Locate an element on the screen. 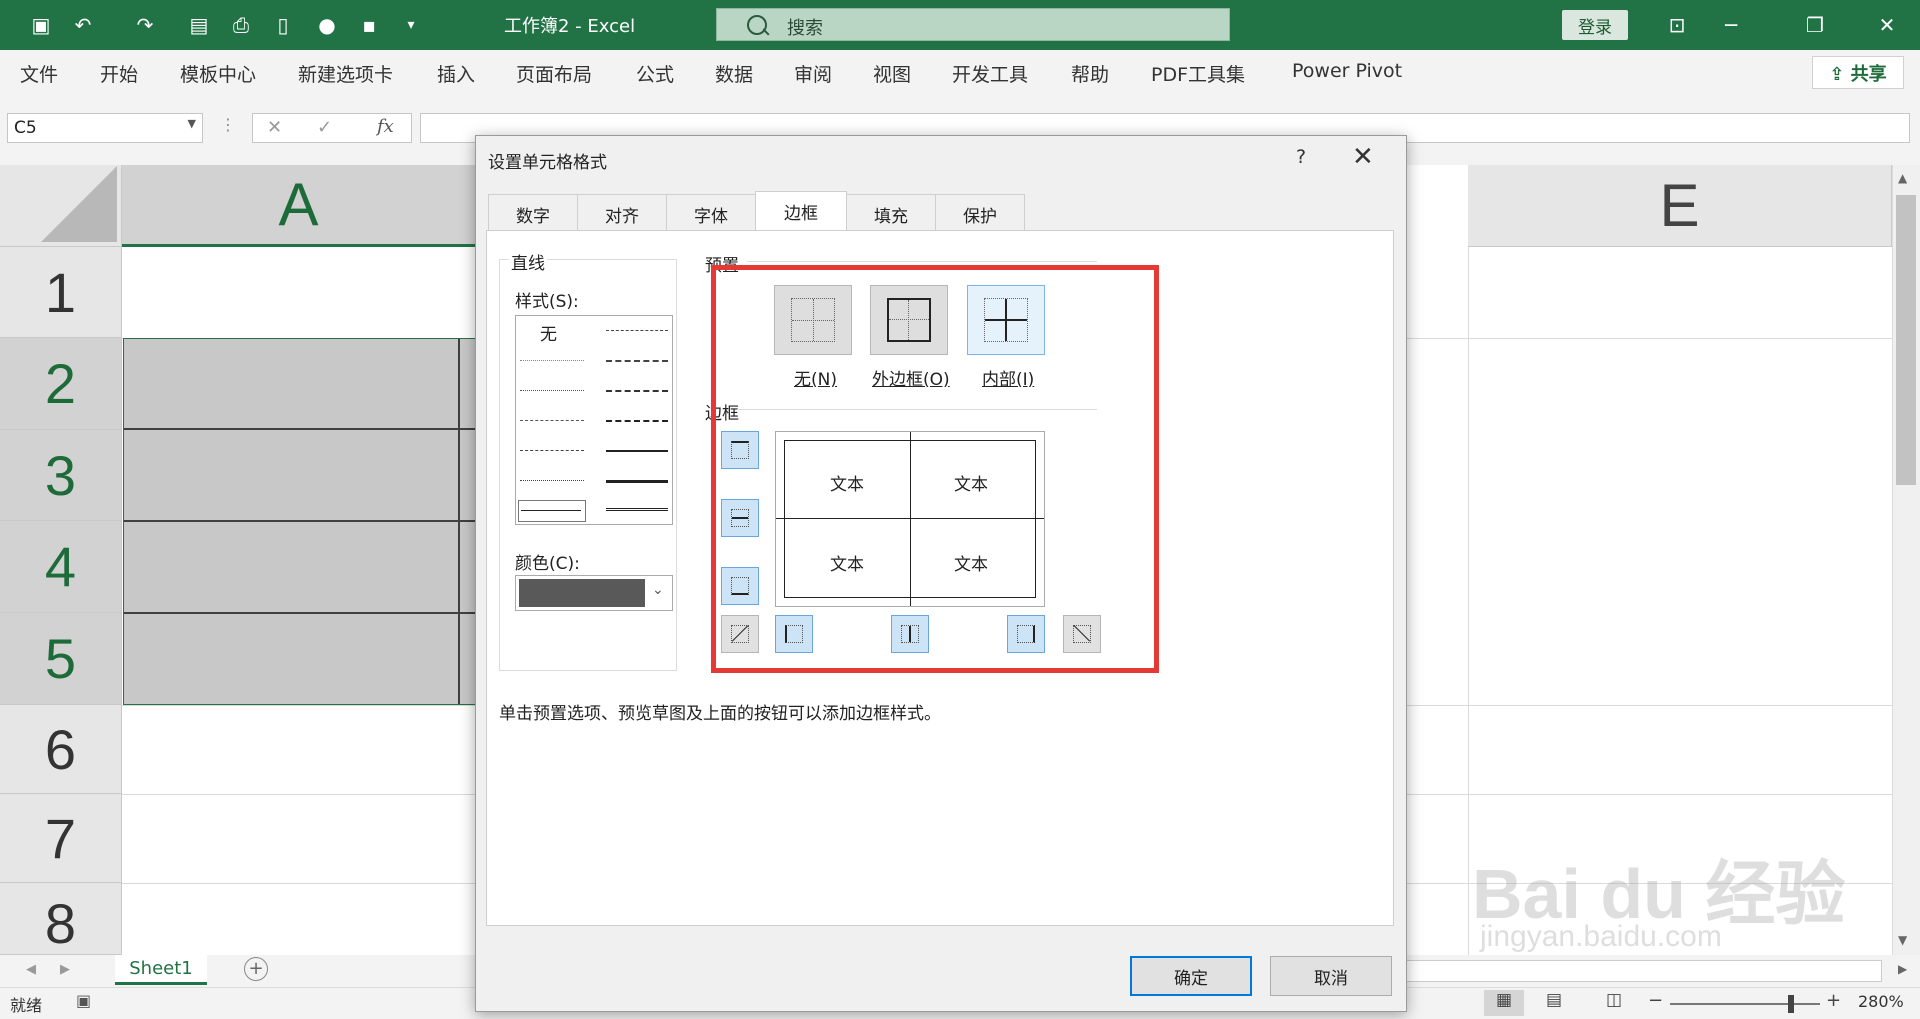 This screenshot has width=1920, height=1019. zoom-in-icon: + is located at coordinates (1833, 1000).